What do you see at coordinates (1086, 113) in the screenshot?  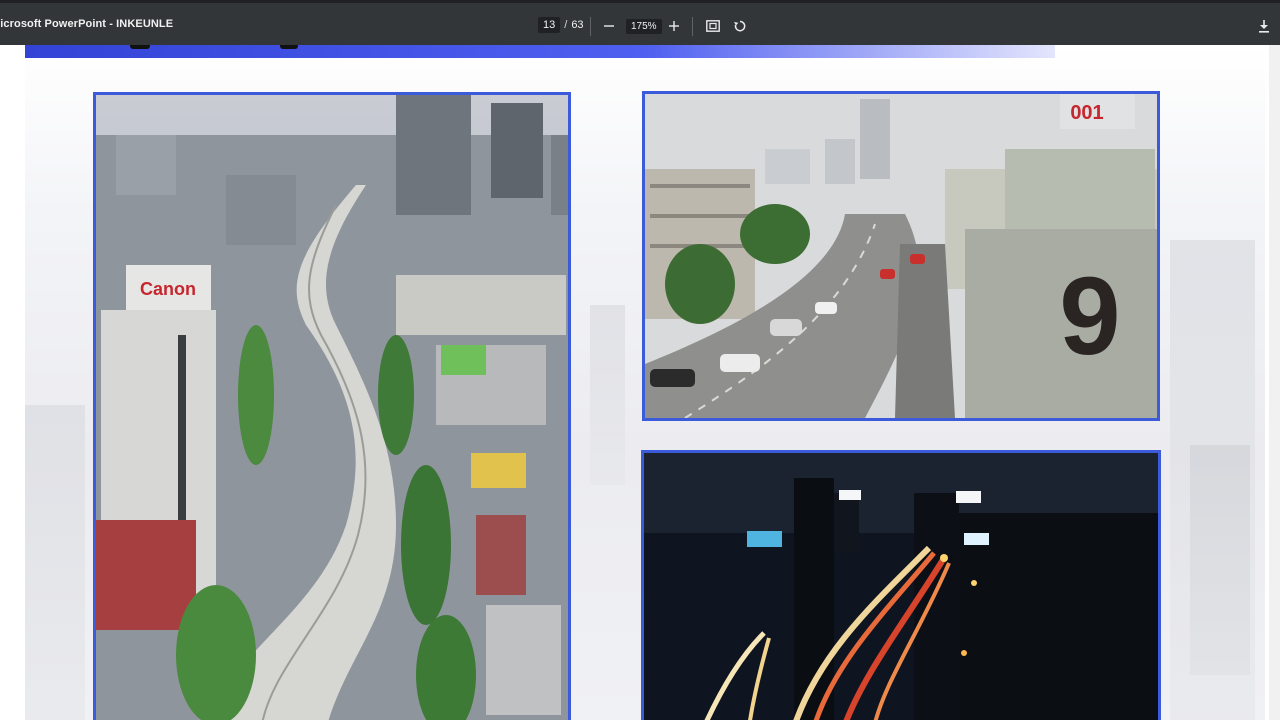 I see `sign-001: 001` at bounding box center [1086, 113].